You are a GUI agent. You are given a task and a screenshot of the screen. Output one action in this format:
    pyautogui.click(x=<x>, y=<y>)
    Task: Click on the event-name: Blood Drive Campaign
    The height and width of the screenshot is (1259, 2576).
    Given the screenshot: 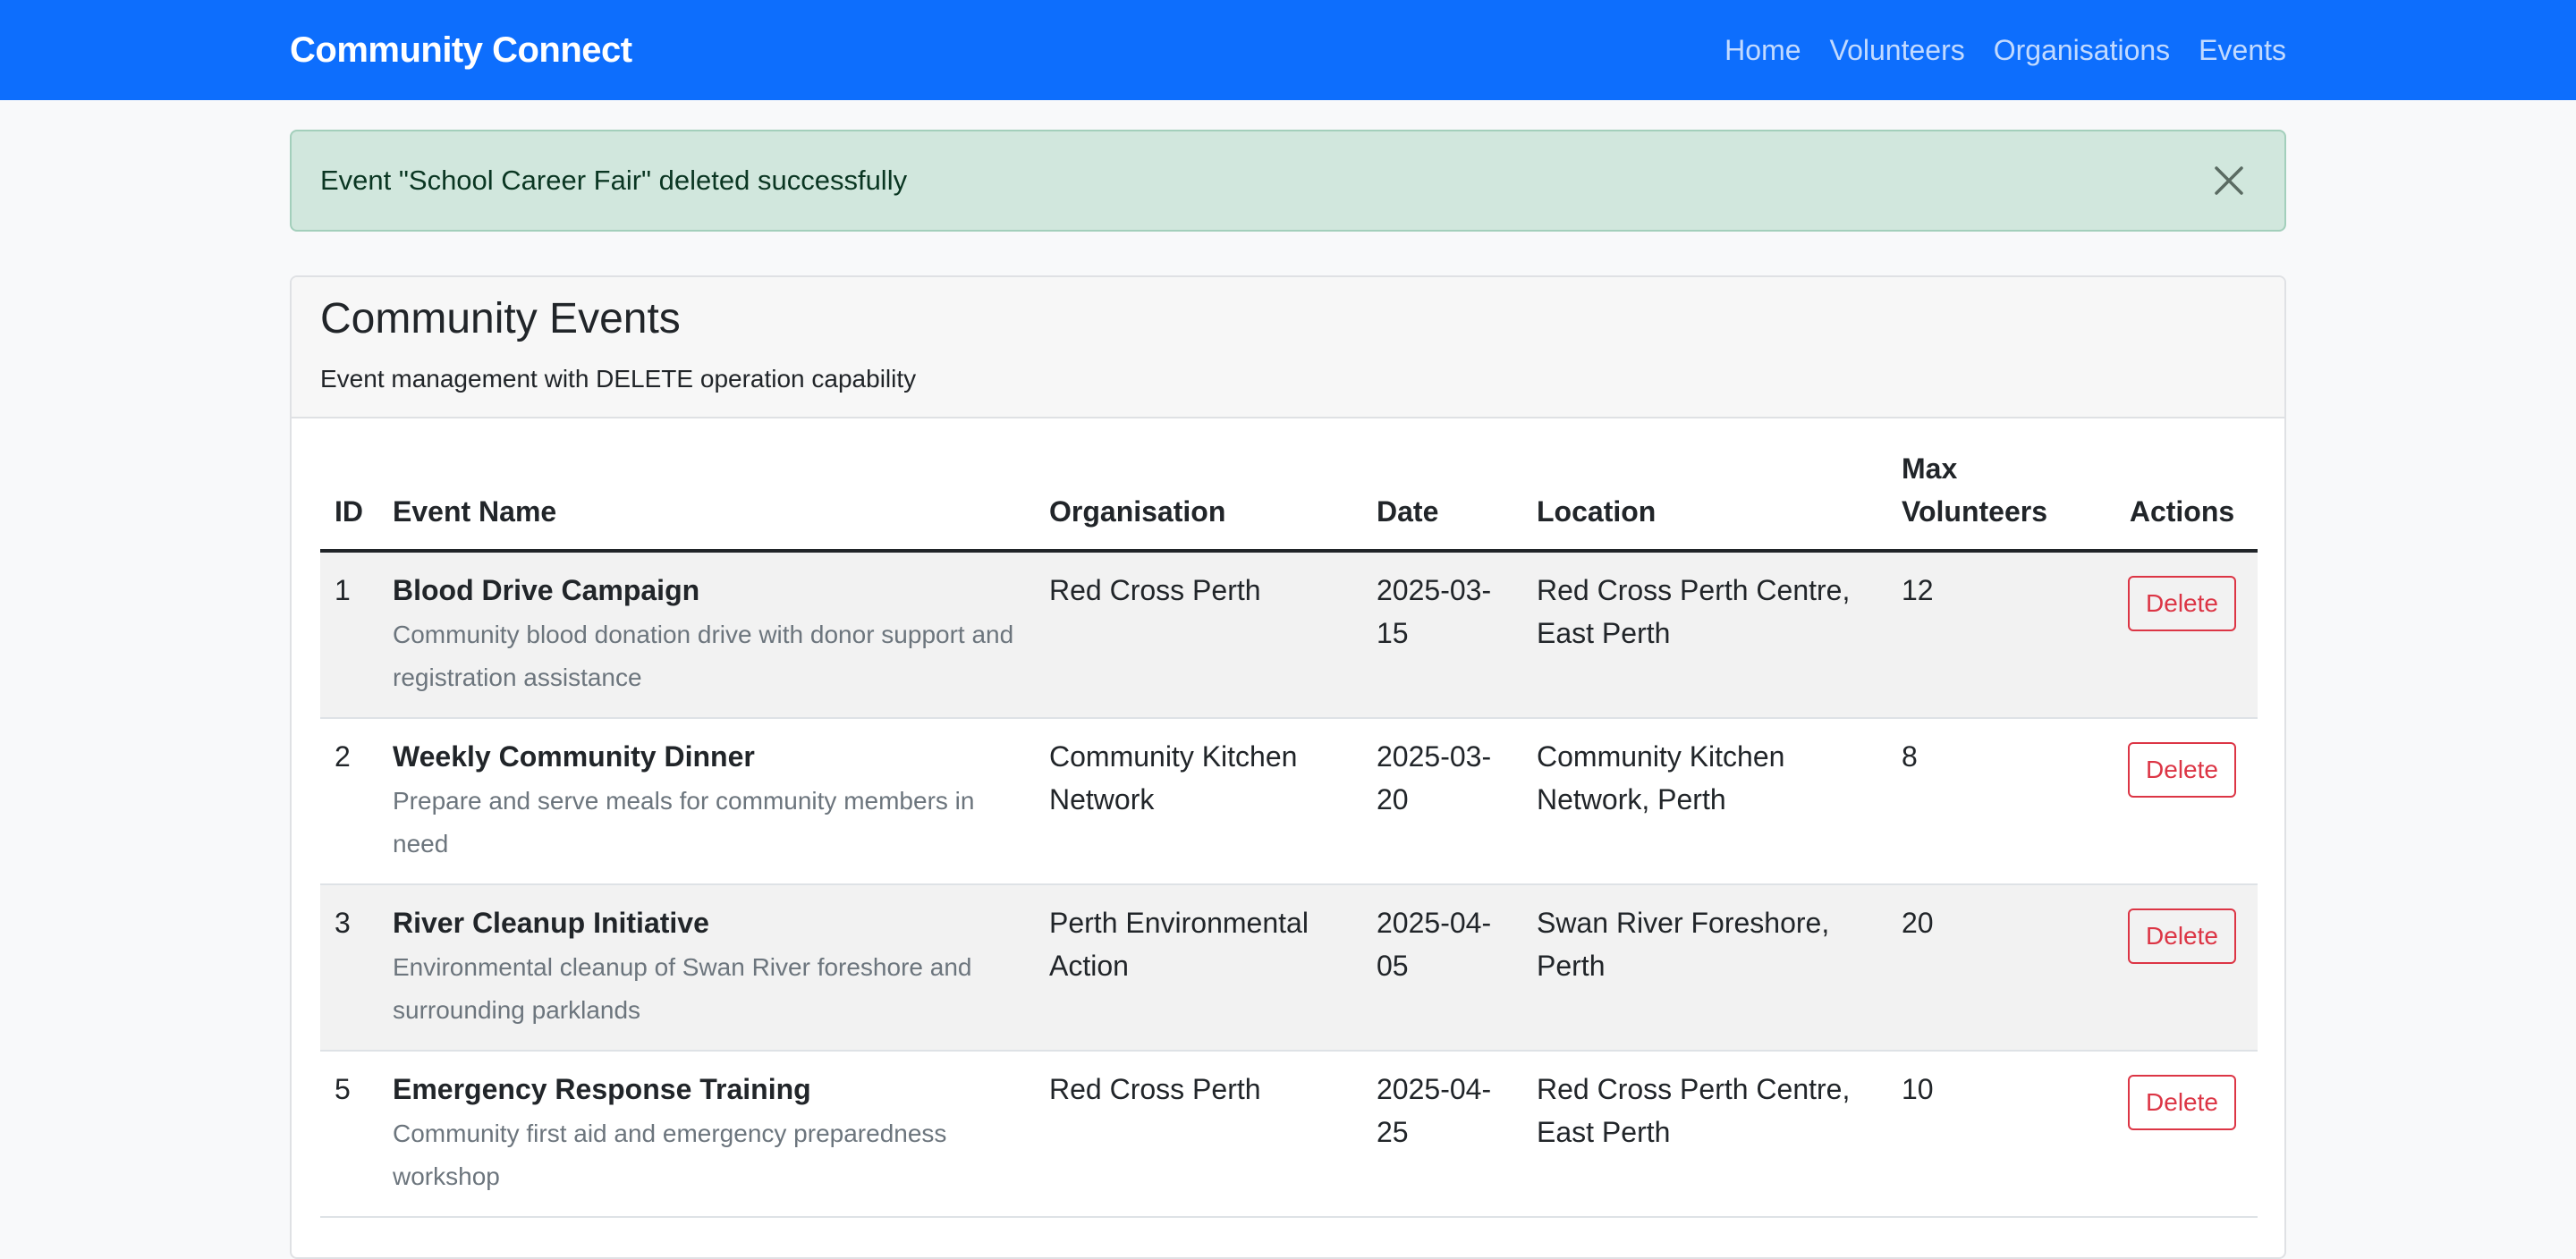 What is the action you would take?
    pyautogui.click(x=546, y=590)
    